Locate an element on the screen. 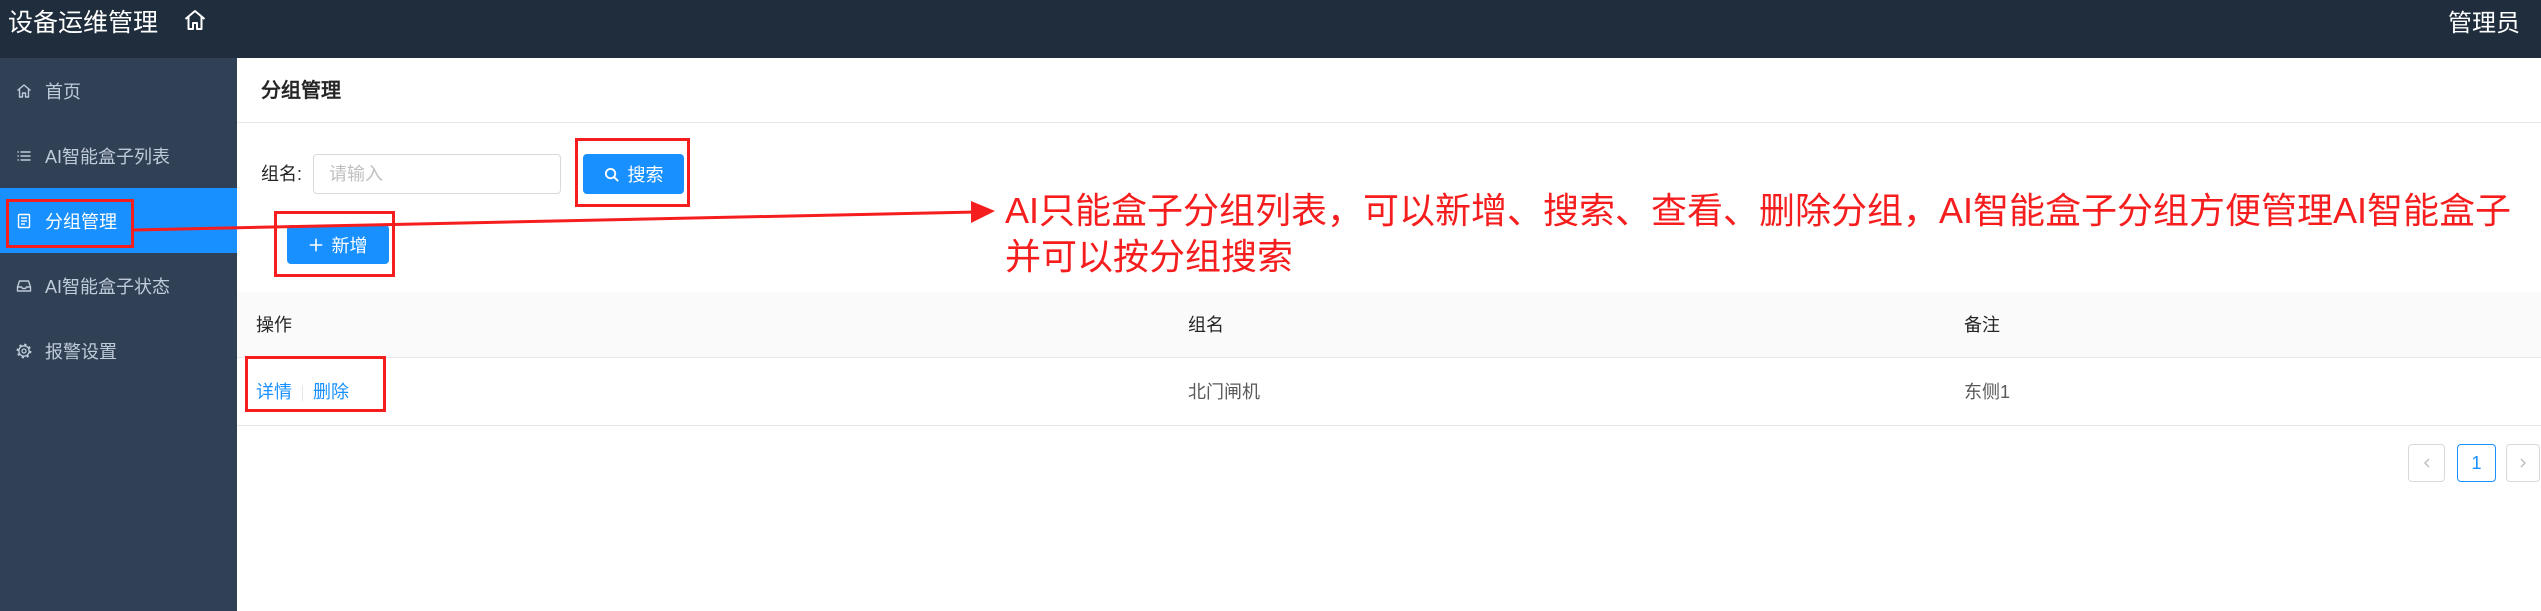 Image resolution: width=2541 pixels, height=611 pixels. inbox-icon is located at coordinates (24, 285).